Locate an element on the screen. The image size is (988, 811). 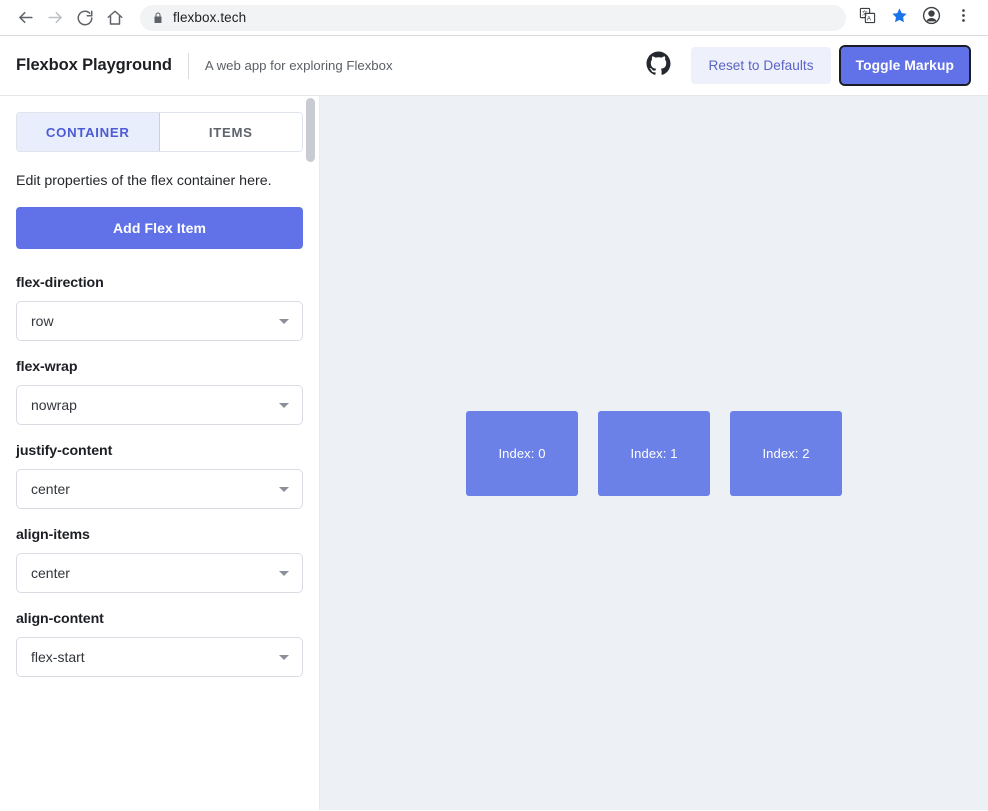
title-divider is located at coordinates (188, 65).